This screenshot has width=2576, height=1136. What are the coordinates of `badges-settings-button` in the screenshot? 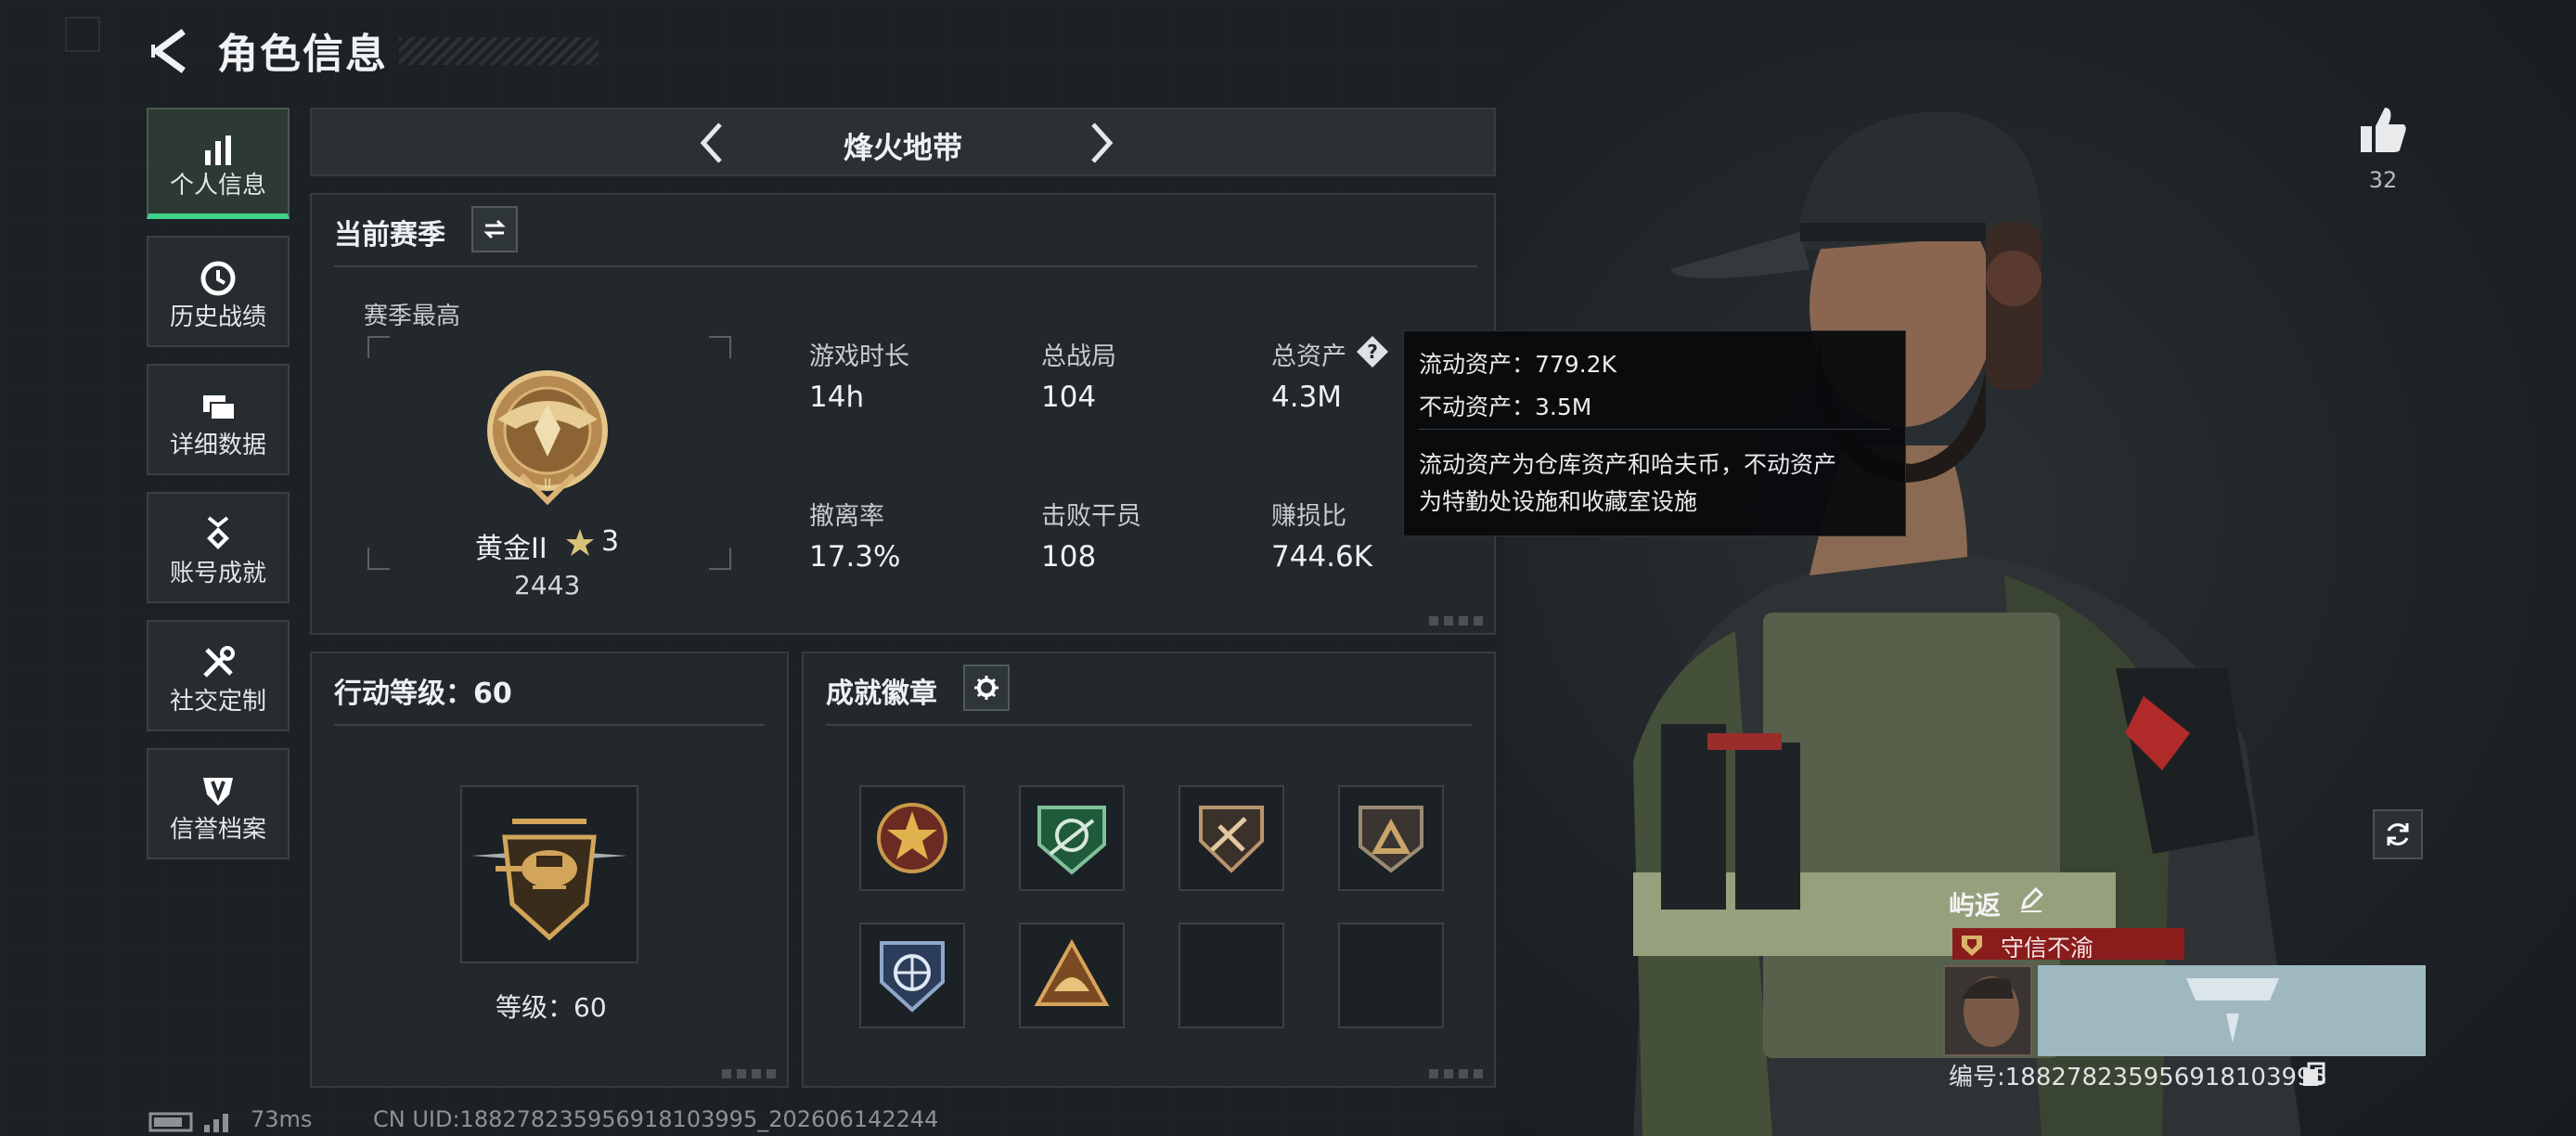 It's located at (986, 688).